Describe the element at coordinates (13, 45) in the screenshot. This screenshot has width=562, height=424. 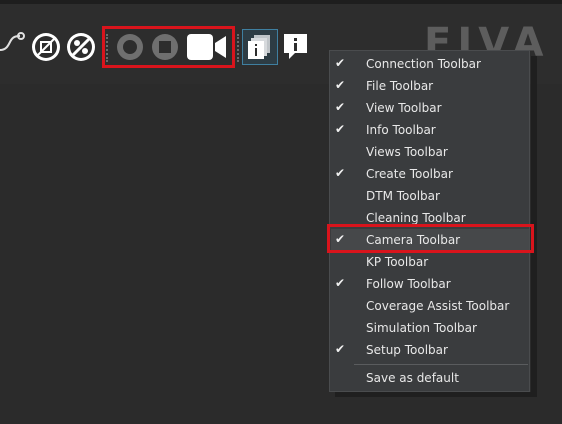
I see `route-icon` at that location.